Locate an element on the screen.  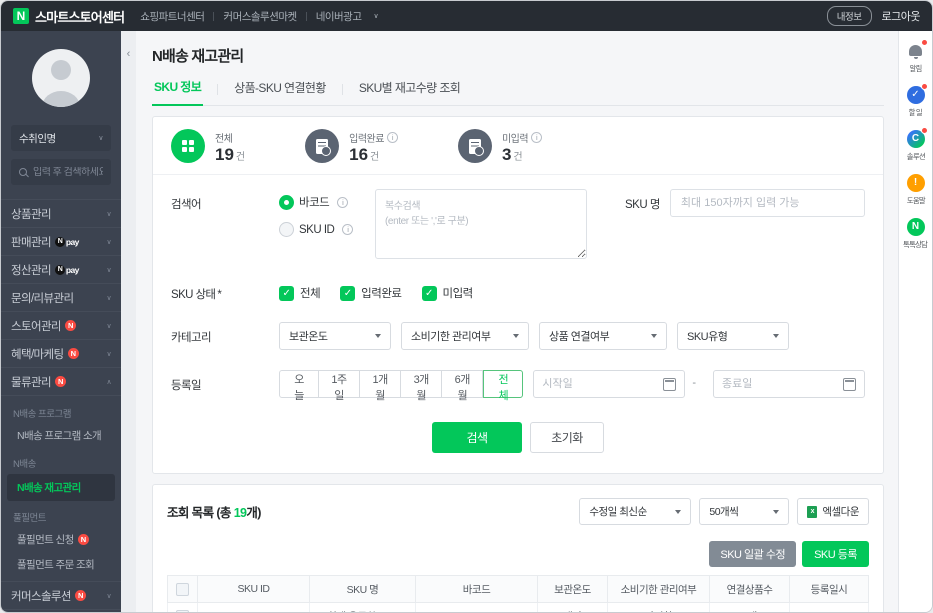
checkbox-all: 전체 is located at coordinates (300, 293).